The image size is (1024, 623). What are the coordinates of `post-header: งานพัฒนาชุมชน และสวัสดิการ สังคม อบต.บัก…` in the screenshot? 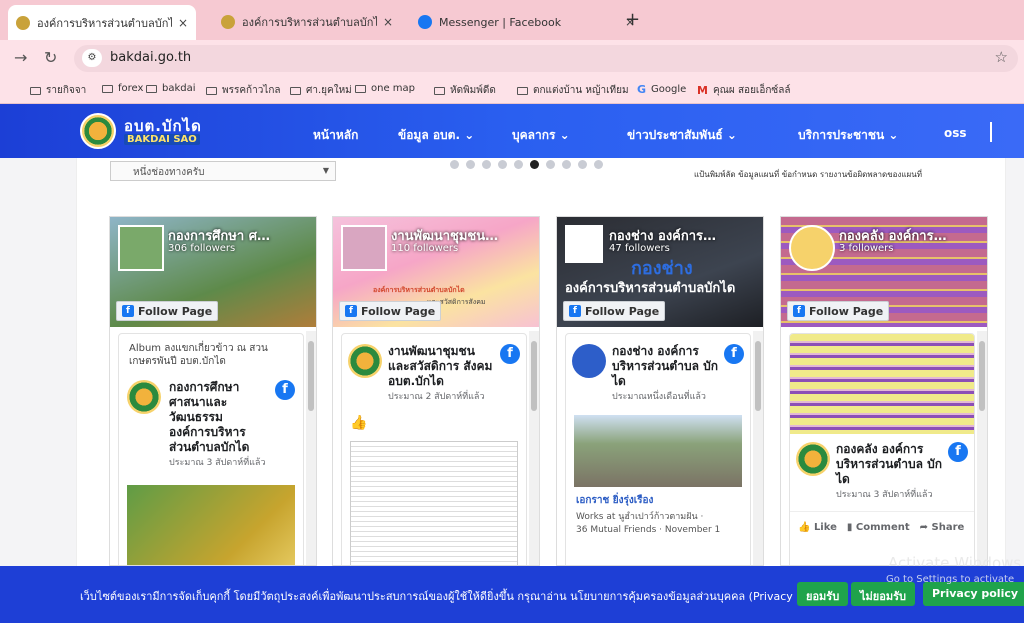 It's located at (434, 370).